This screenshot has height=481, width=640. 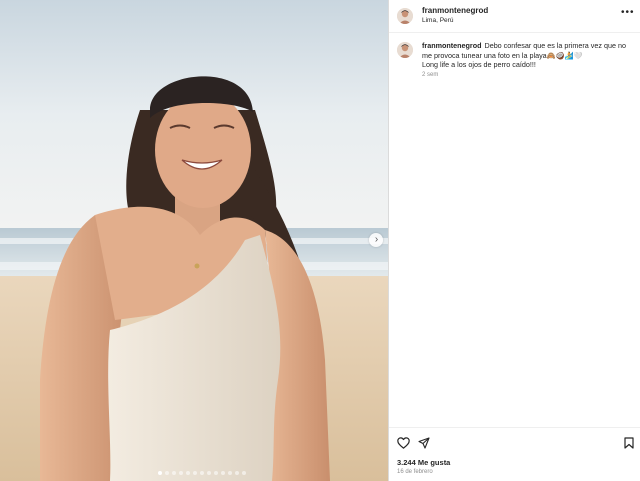 I want to click on bookmark-icon, so click(x=629, y=443).